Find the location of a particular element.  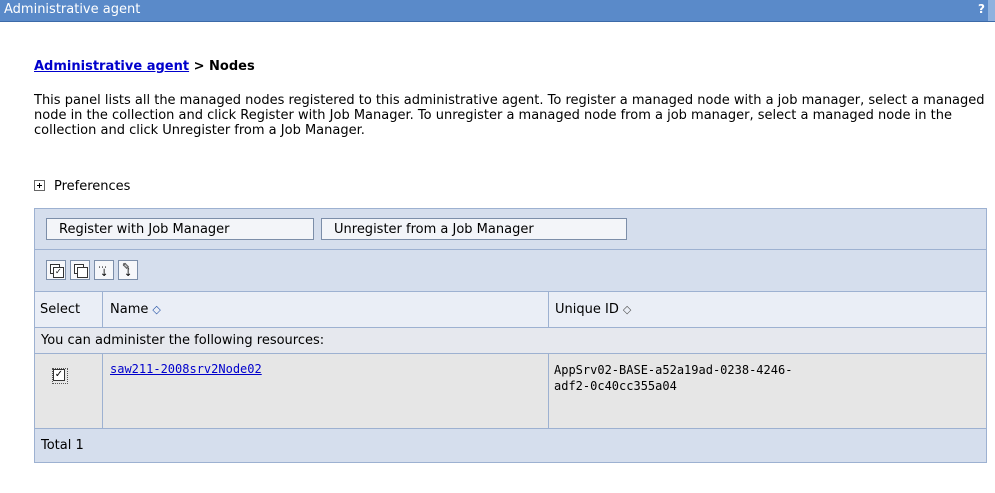

table-header-row: Select Name ◇ Unique ID ◇ is located at coordinates (510, 310).